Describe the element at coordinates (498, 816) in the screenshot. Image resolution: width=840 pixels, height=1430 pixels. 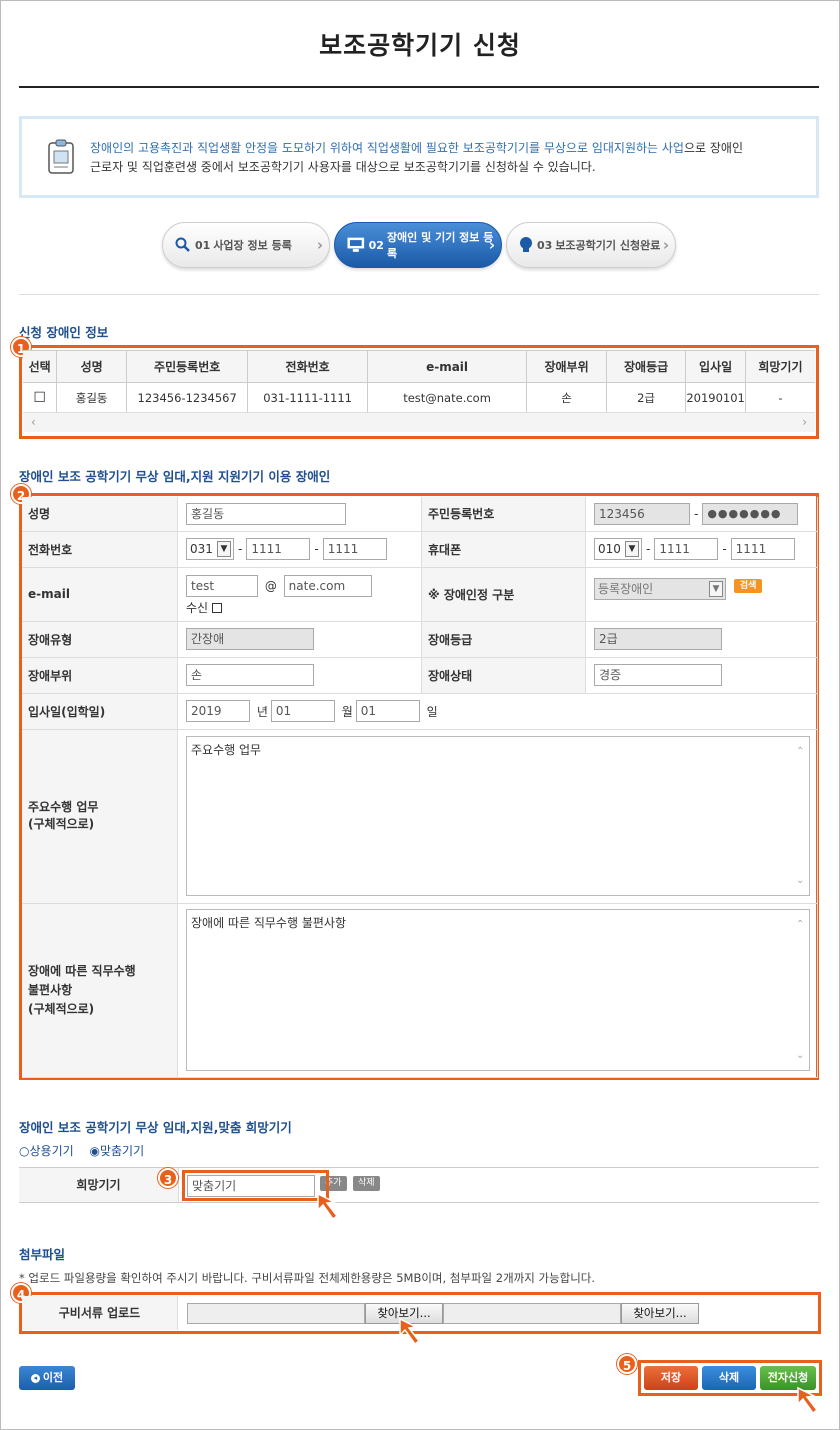
I see `duty-textarea: 주요수행 업무 ⌃ ⌄` at that location.